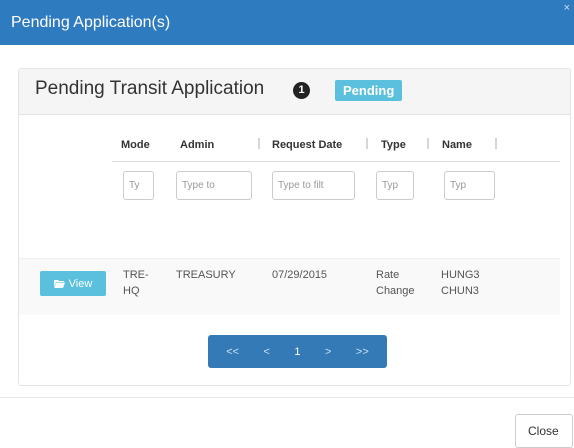  I want to click on cell-type-line-1: Rate, so click(388, 275).